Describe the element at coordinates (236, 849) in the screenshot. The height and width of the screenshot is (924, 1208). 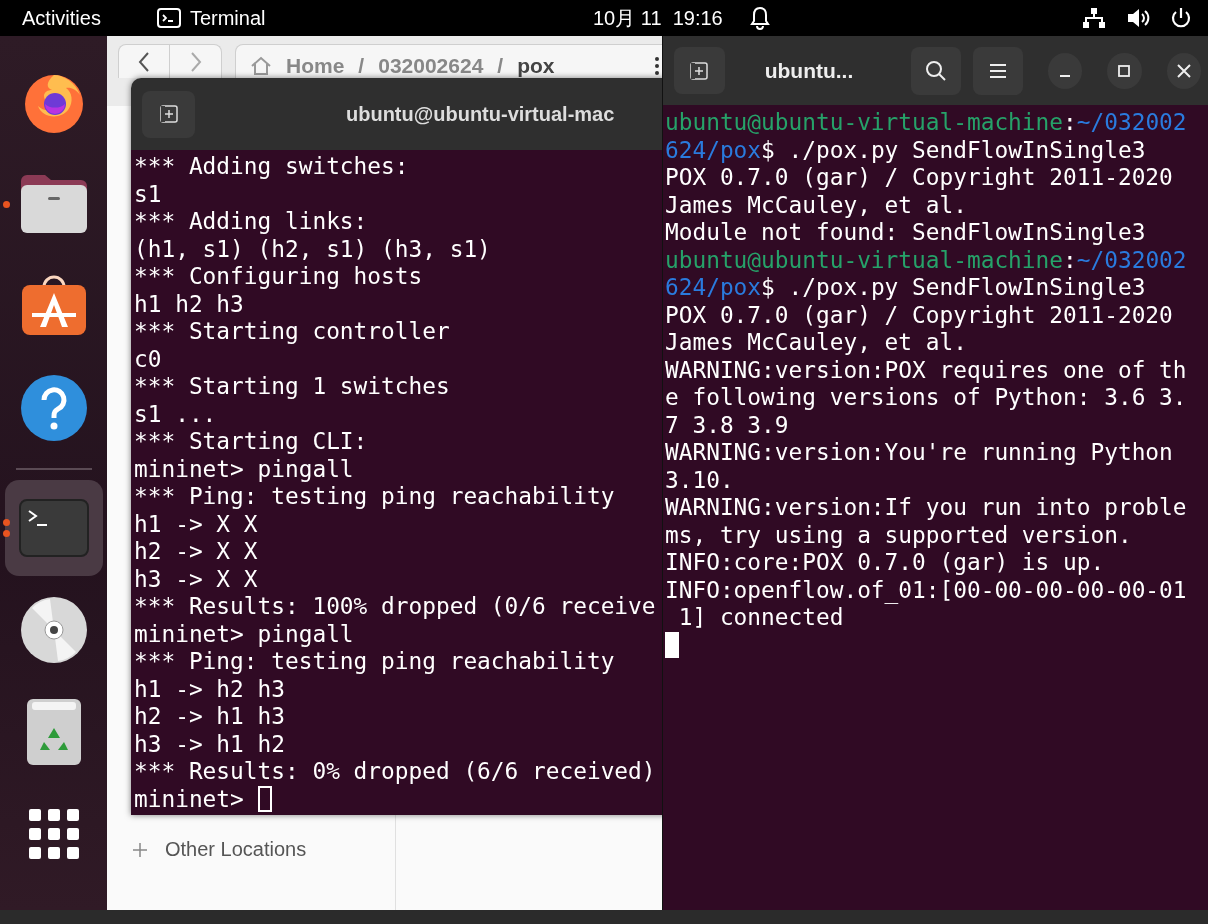
I see `sidebar-item: Other Locations` at that location.